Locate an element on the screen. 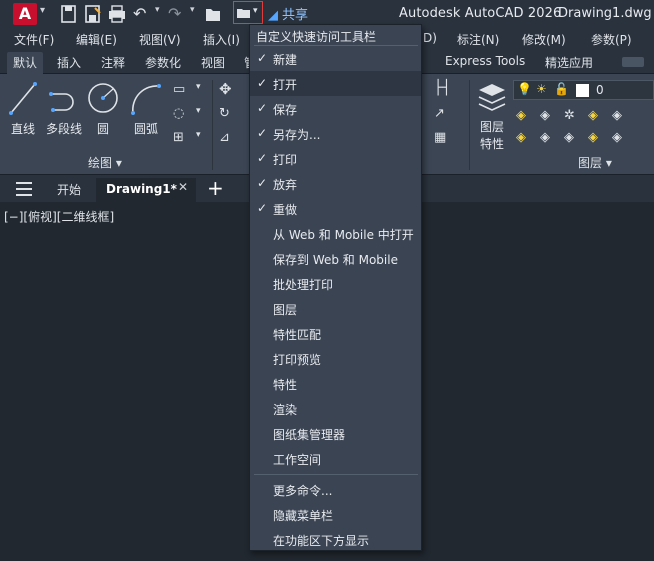 This screenshot has width=654, height=561. table-icon: ▦ is located at coordinates (440, 137).